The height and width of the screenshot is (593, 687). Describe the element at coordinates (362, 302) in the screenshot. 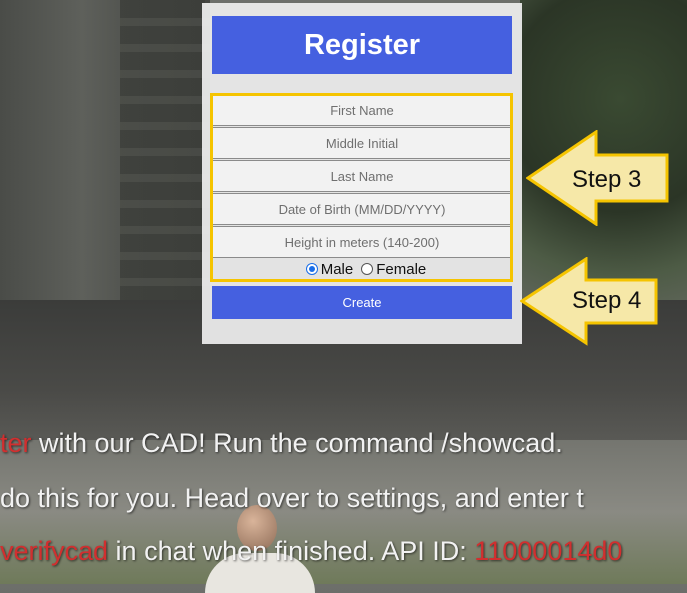

I see `create-button: Create` at that location.